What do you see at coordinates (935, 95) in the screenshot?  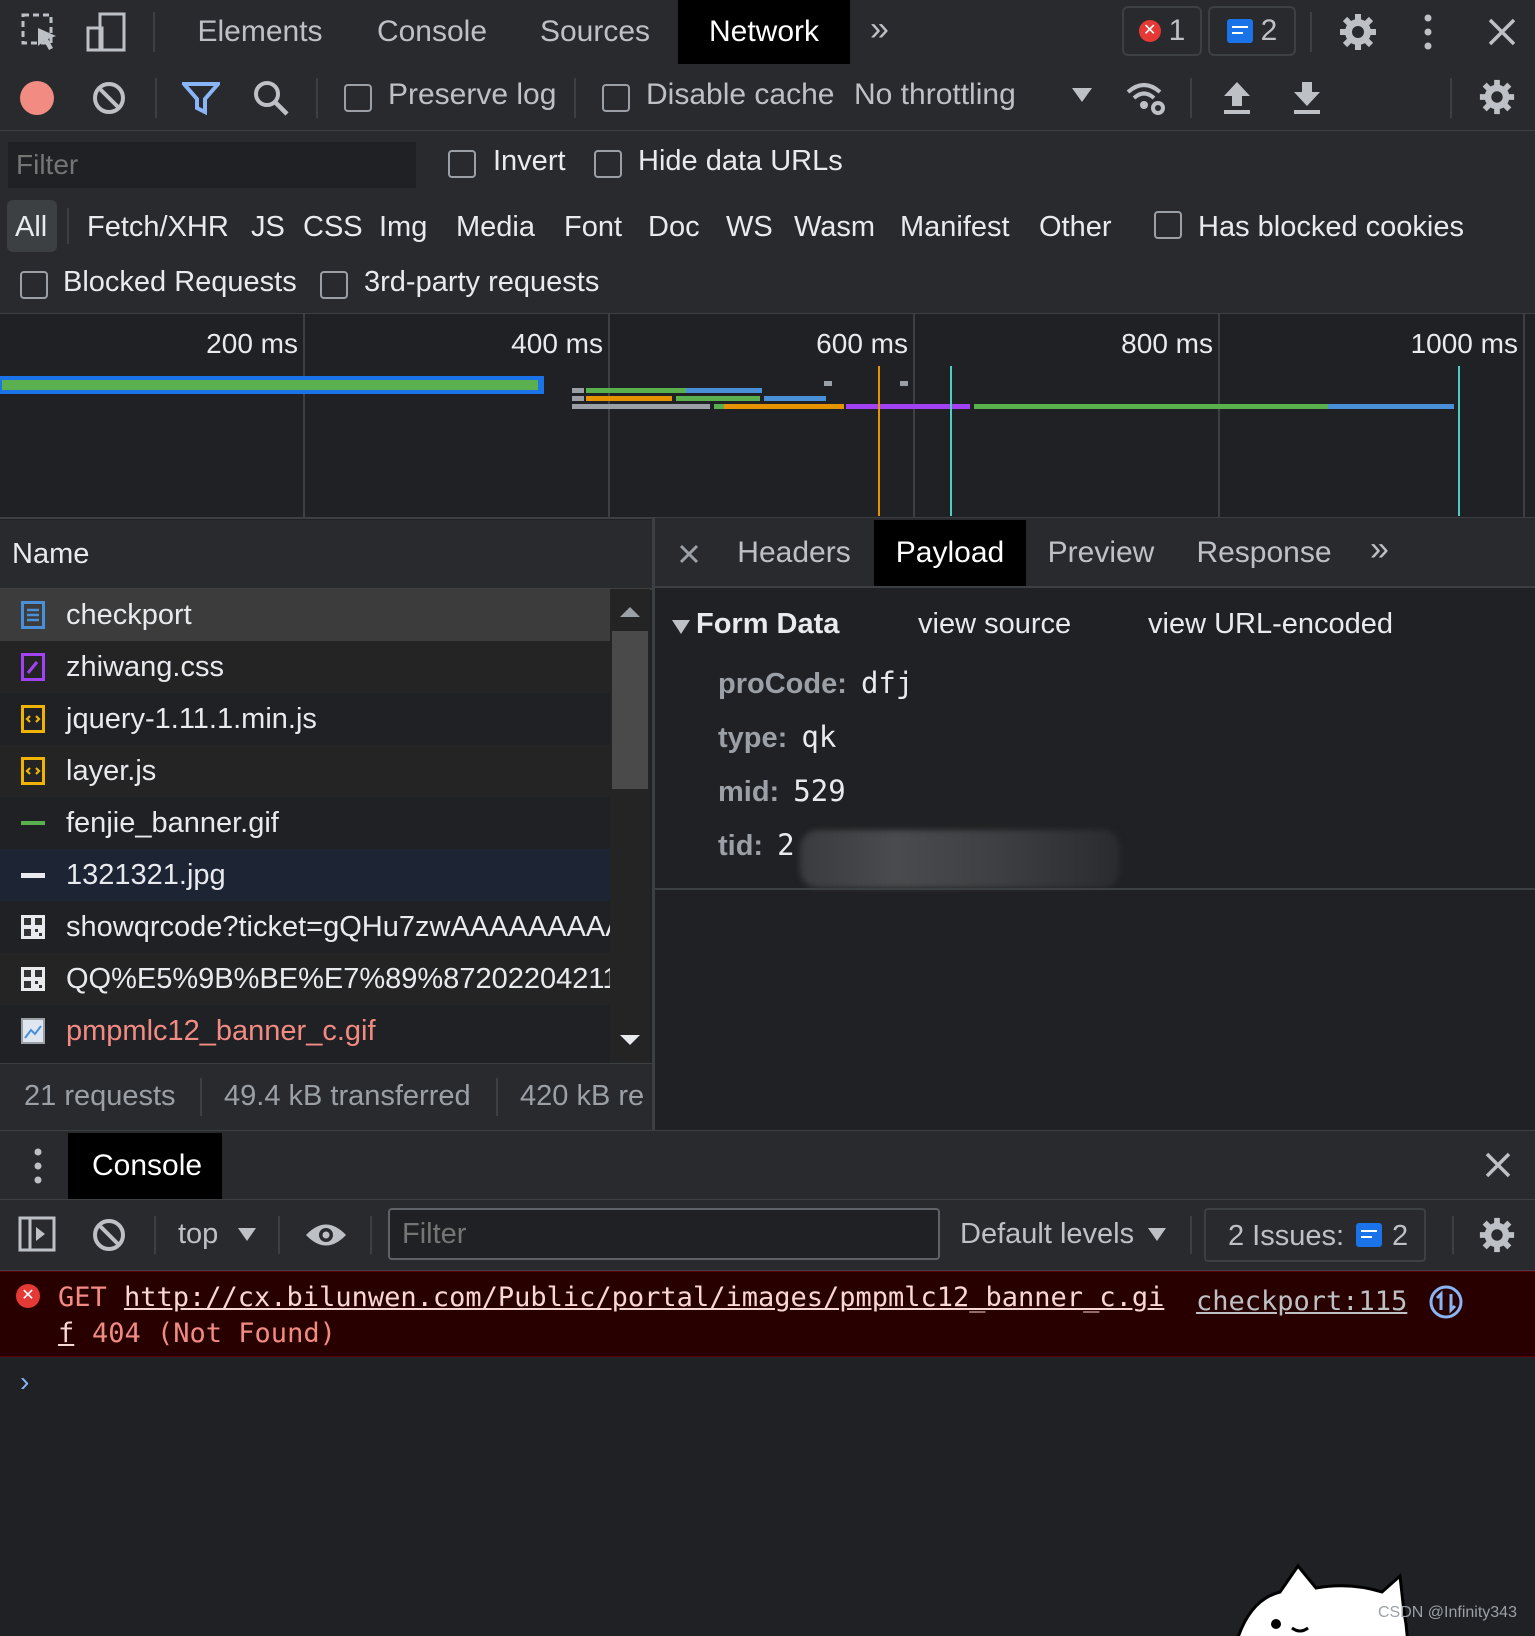 I see `throttling-select: No throttling` at bounding box center [935, 95].